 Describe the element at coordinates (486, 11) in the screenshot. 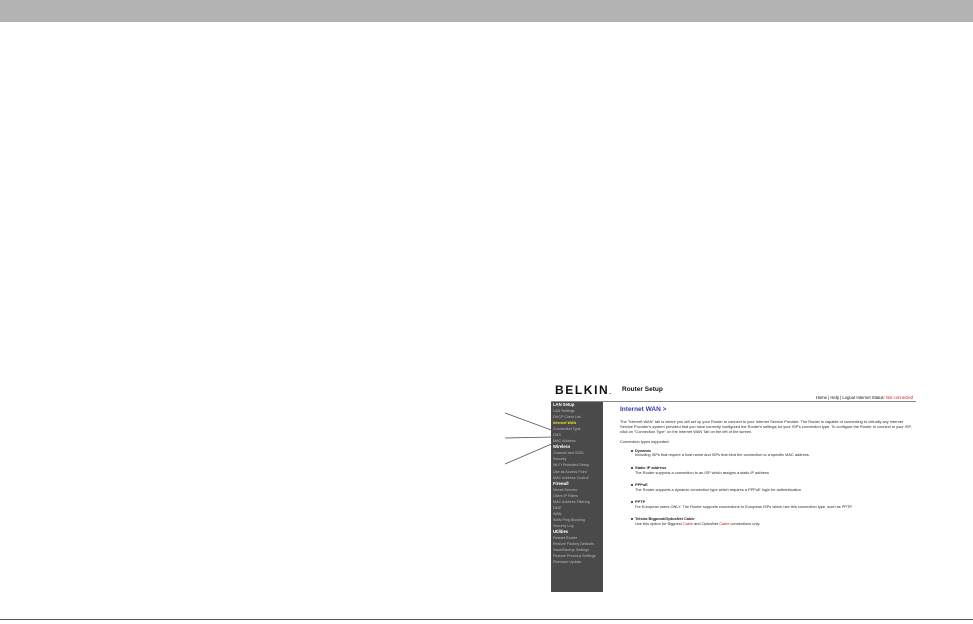

I see `top-bar` at that location.